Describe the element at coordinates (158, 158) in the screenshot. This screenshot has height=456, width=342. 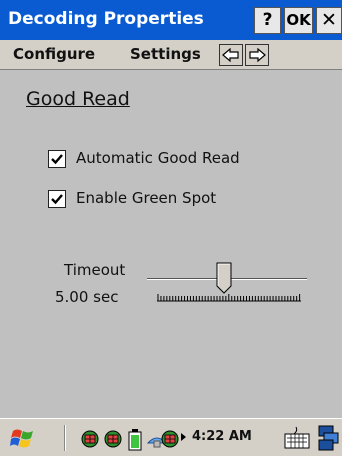
I see `automatic-good-read-label: Automatic Good Read` at that location.